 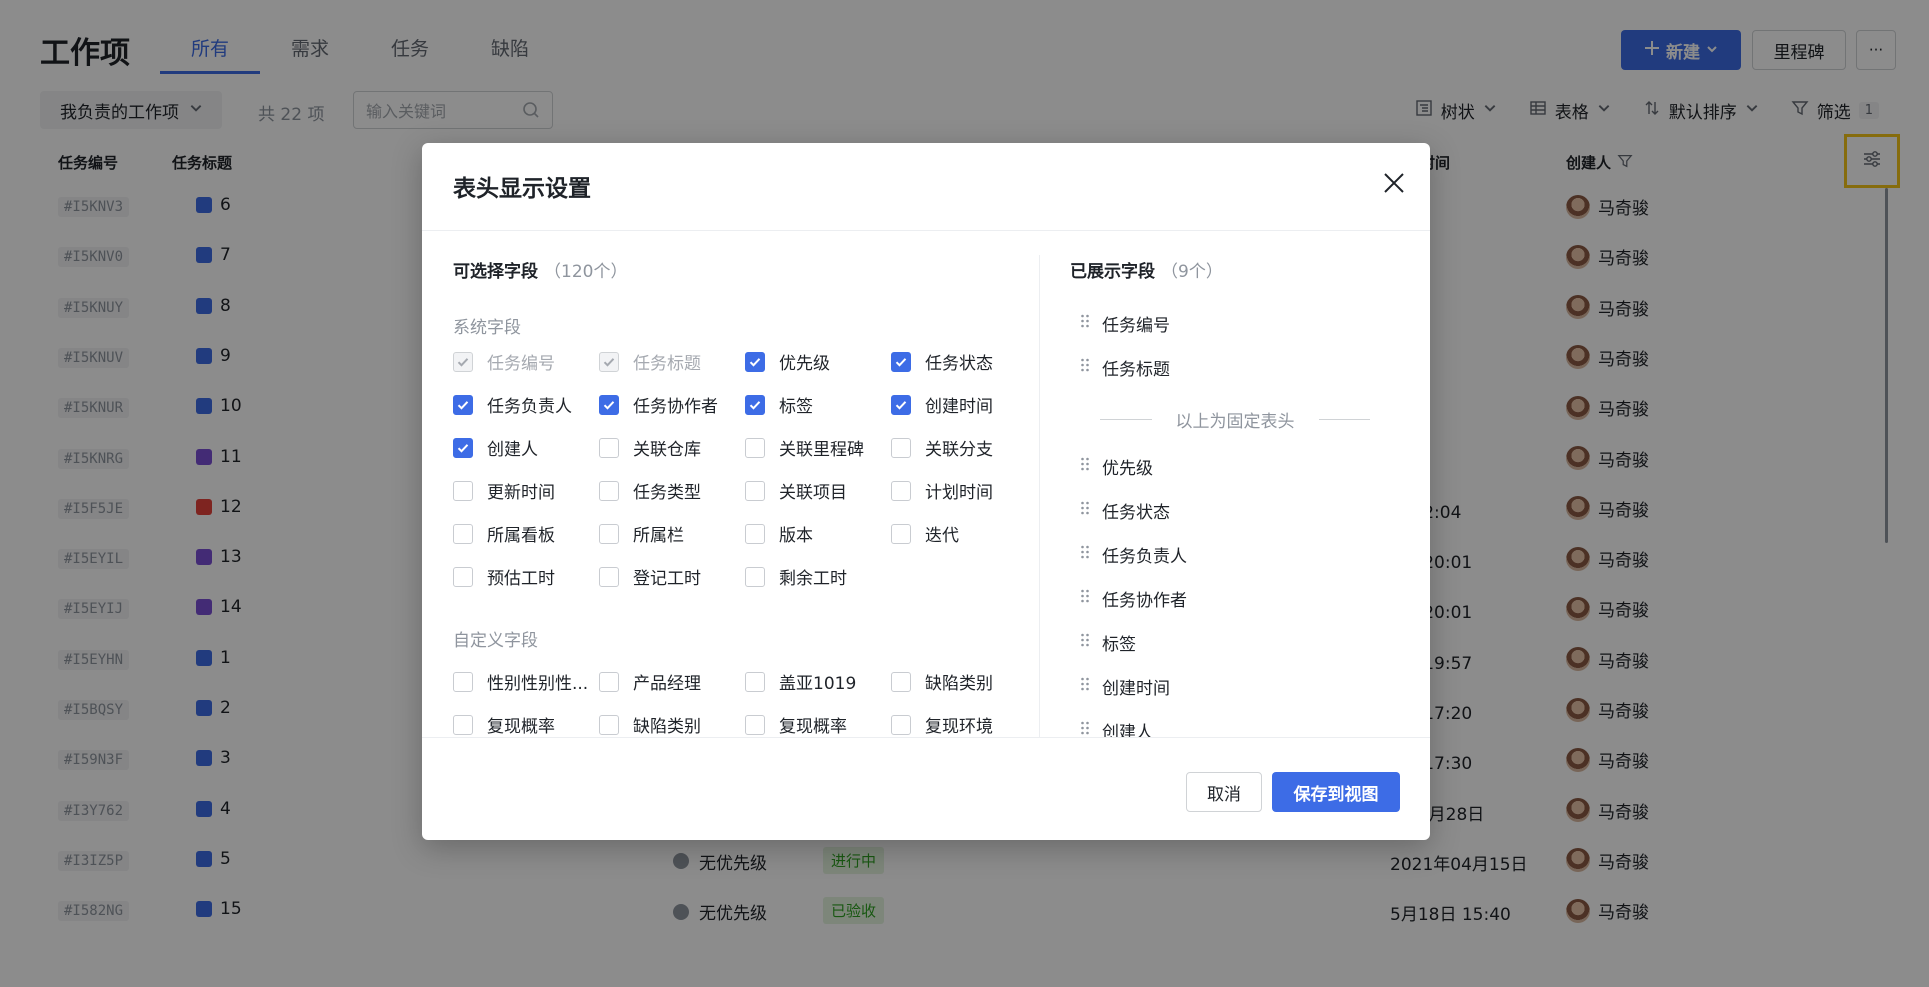 I want to click on field-checkbox: 任务协作者, so click(x=658, y=404).